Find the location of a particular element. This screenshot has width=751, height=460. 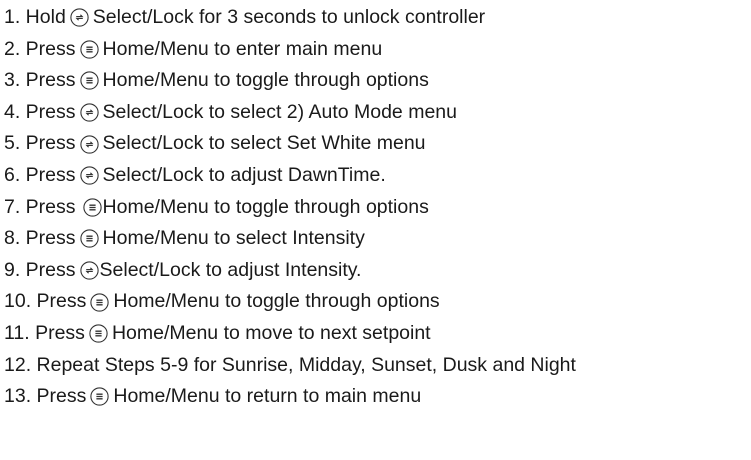

step-prefix: 8. Press is located at coordinates (40, 238).